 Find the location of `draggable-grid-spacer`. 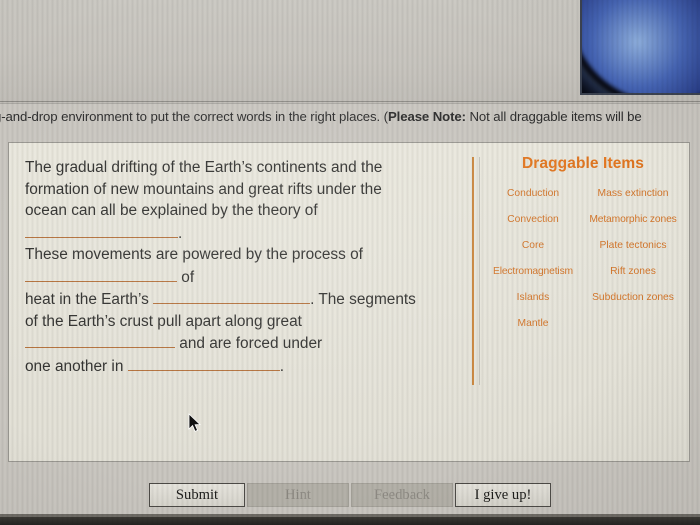

draggable-grid-spacer is located at coordinates (633, 324).